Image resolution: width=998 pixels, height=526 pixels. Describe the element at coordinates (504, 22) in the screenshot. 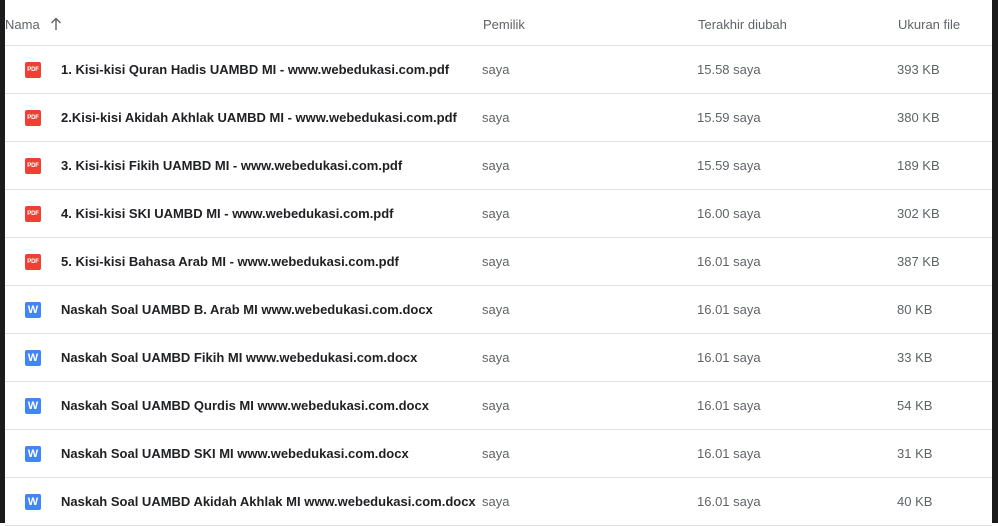

I see `column-header-owner: Pemilik` at that location.